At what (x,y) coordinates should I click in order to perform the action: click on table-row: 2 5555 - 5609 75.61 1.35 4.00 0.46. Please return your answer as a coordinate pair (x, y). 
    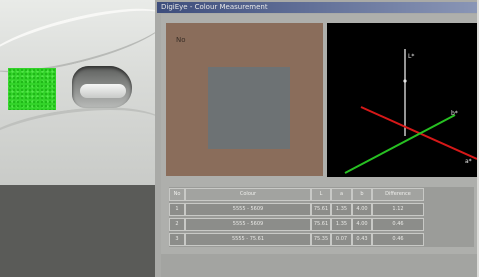
    Looking at the image, I should click on (321, 224).